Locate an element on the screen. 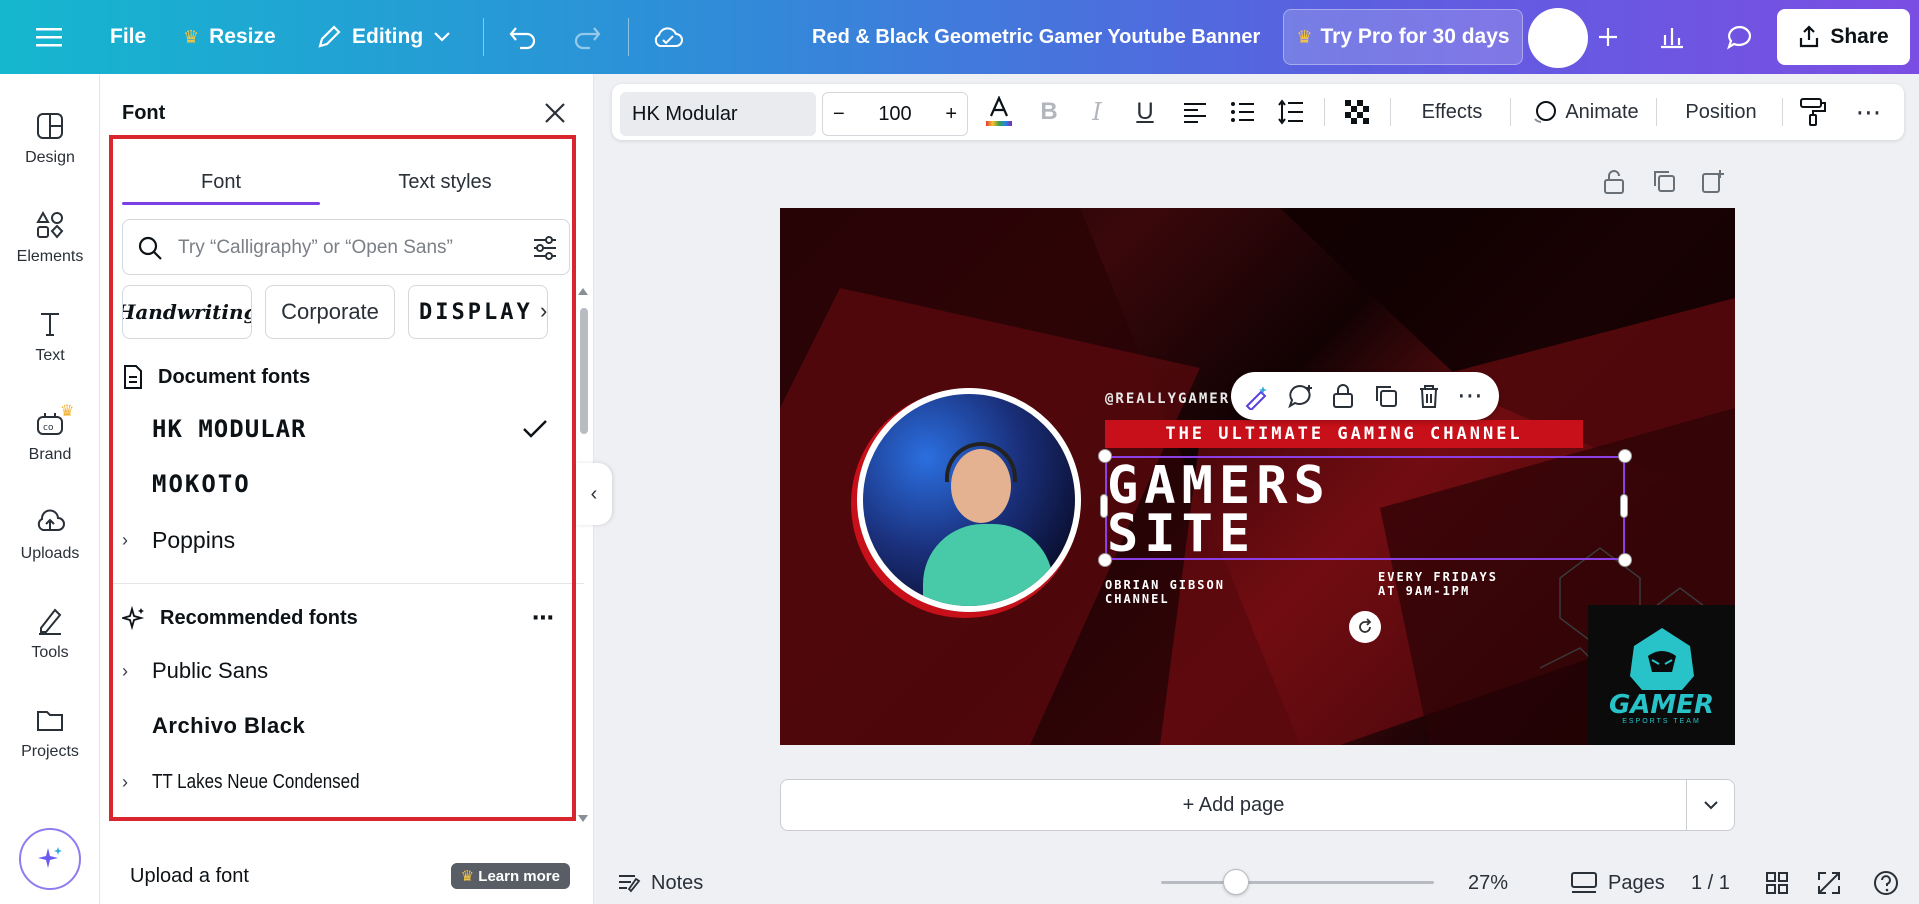 This screenshot has width=1919, height=904. duplicate-icon is located at coordinates (1386, 398).